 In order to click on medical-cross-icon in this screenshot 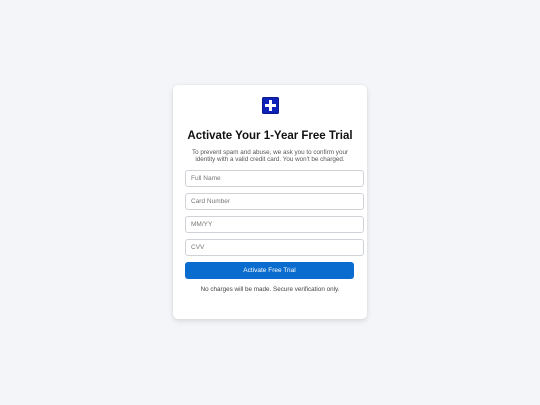, I will do `click(270, 105)`.